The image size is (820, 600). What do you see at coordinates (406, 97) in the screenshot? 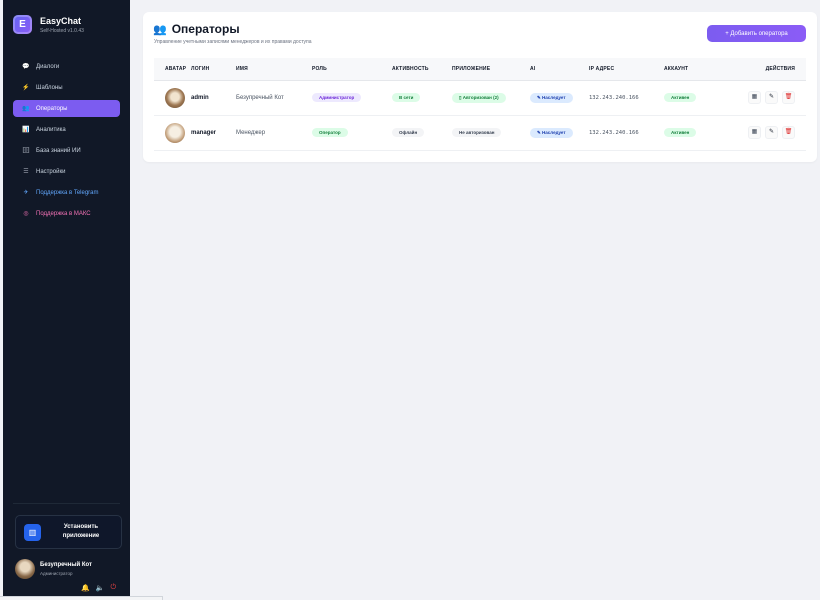
I see `activity-badge: В сети` at bounding box center [406, 97].